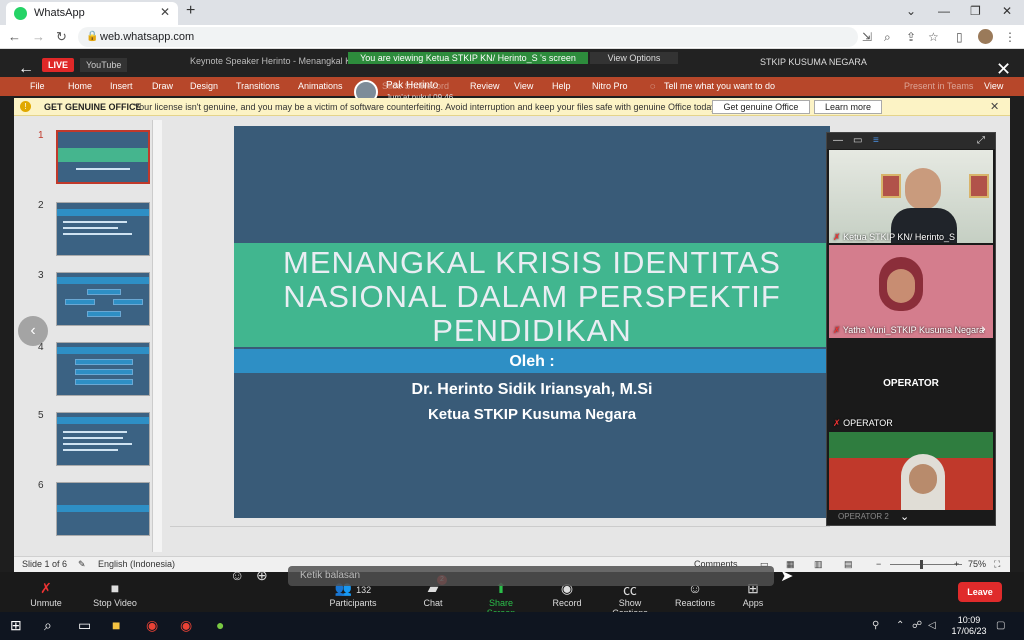  I want to click on thumb-line, so click(91, 450).